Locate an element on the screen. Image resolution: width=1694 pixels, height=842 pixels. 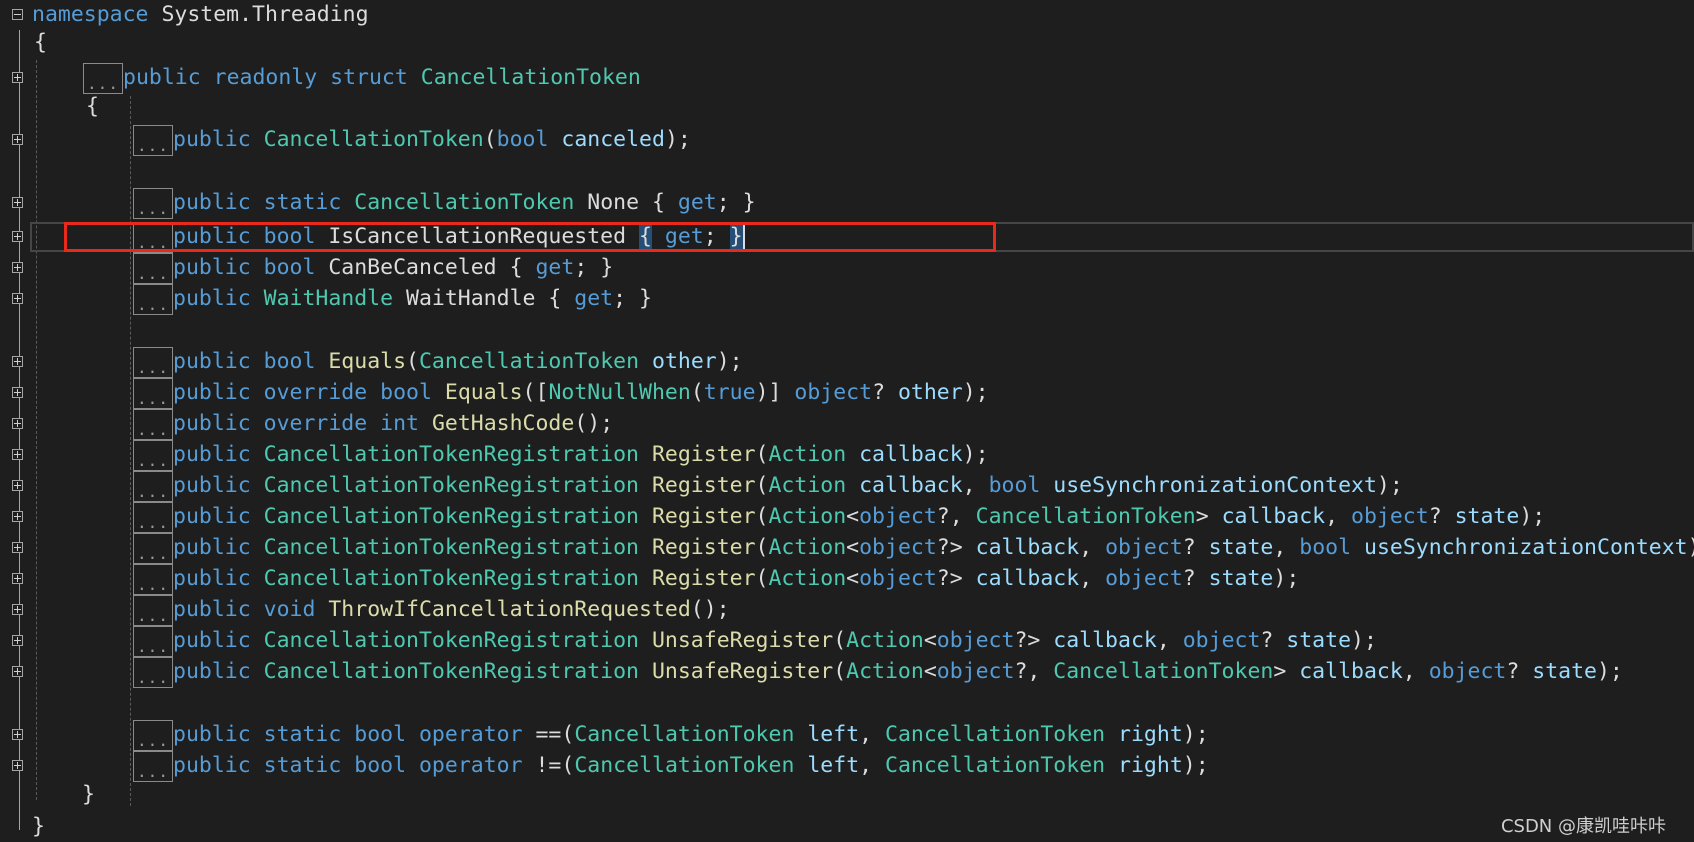
token: object is located at coordinates (1221, 640).